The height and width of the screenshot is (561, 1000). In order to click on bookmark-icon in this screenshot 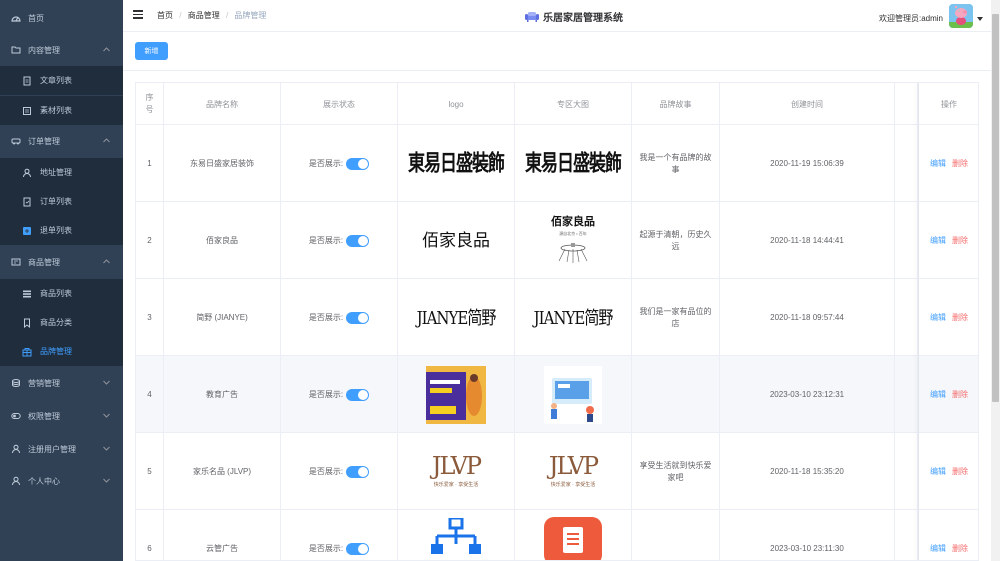, I will do `click(27, 323)`.